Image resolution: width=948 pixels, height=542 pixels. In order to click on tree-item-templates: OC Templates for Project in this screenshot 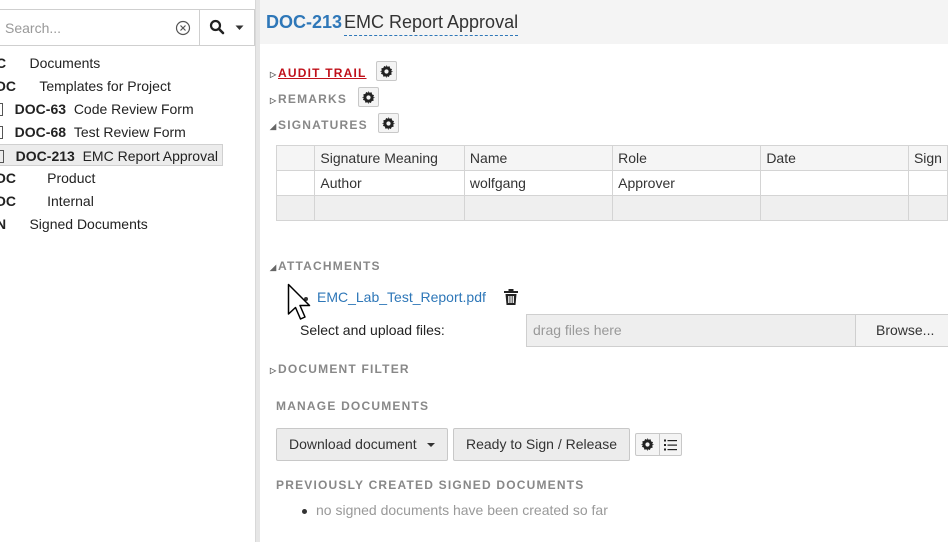, I will do `click(85, 86)`.